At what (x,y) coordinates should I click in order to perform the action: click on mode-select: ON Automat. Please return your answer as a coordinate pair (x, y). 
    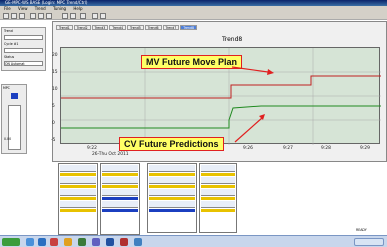
    Looking at the image, I should click on (23, 63).